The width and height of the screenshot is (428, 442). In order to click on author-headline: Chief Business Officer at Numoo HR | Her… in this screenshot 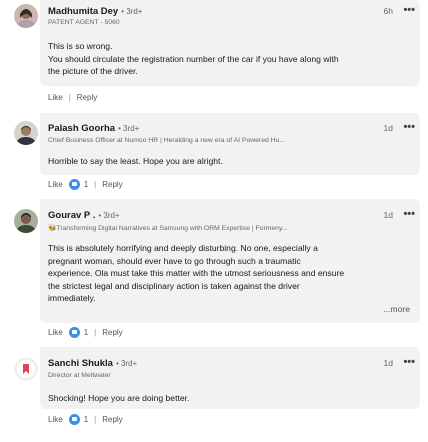, I will do `click(166, 140)`.